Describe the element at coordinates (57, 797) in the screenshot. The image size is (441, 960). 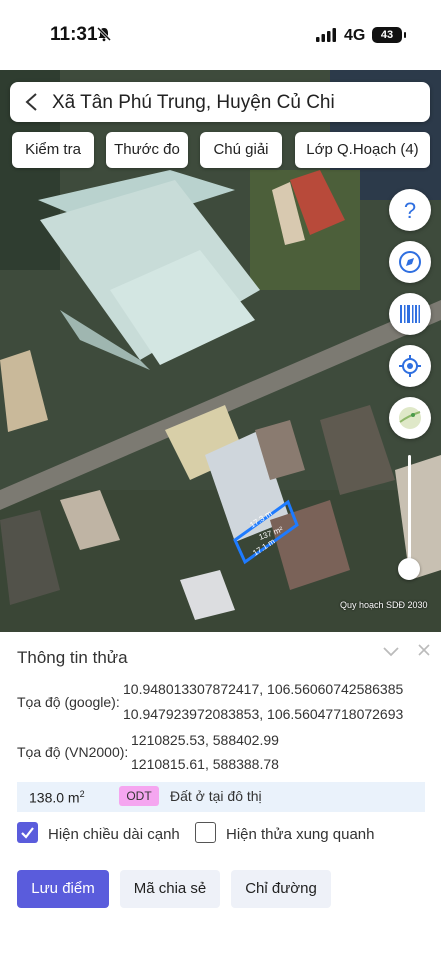
I see `area-value: 138.0 m2` at that location.